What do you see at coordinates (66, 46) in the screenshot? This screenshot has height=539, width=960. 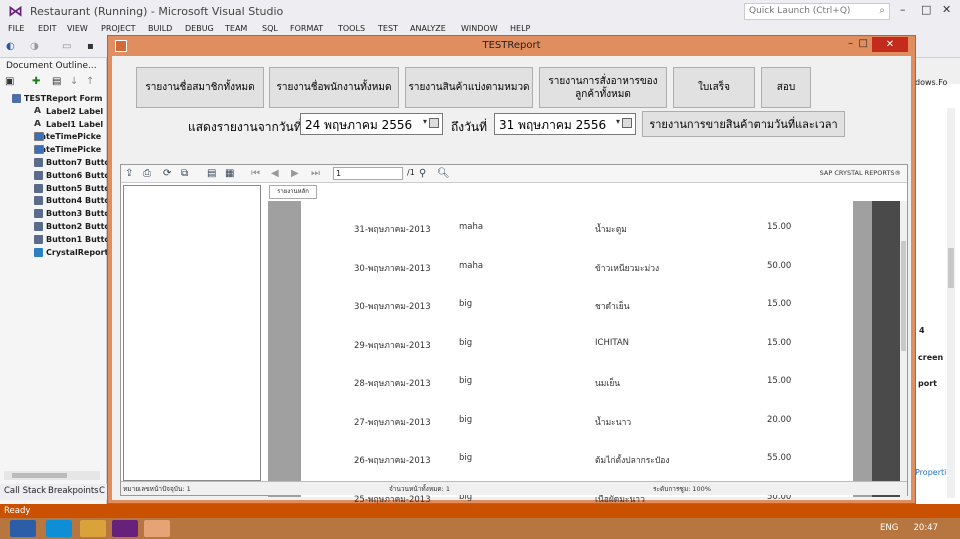 I see `new-project-icon: ▭` at bounding box center [66, 46].